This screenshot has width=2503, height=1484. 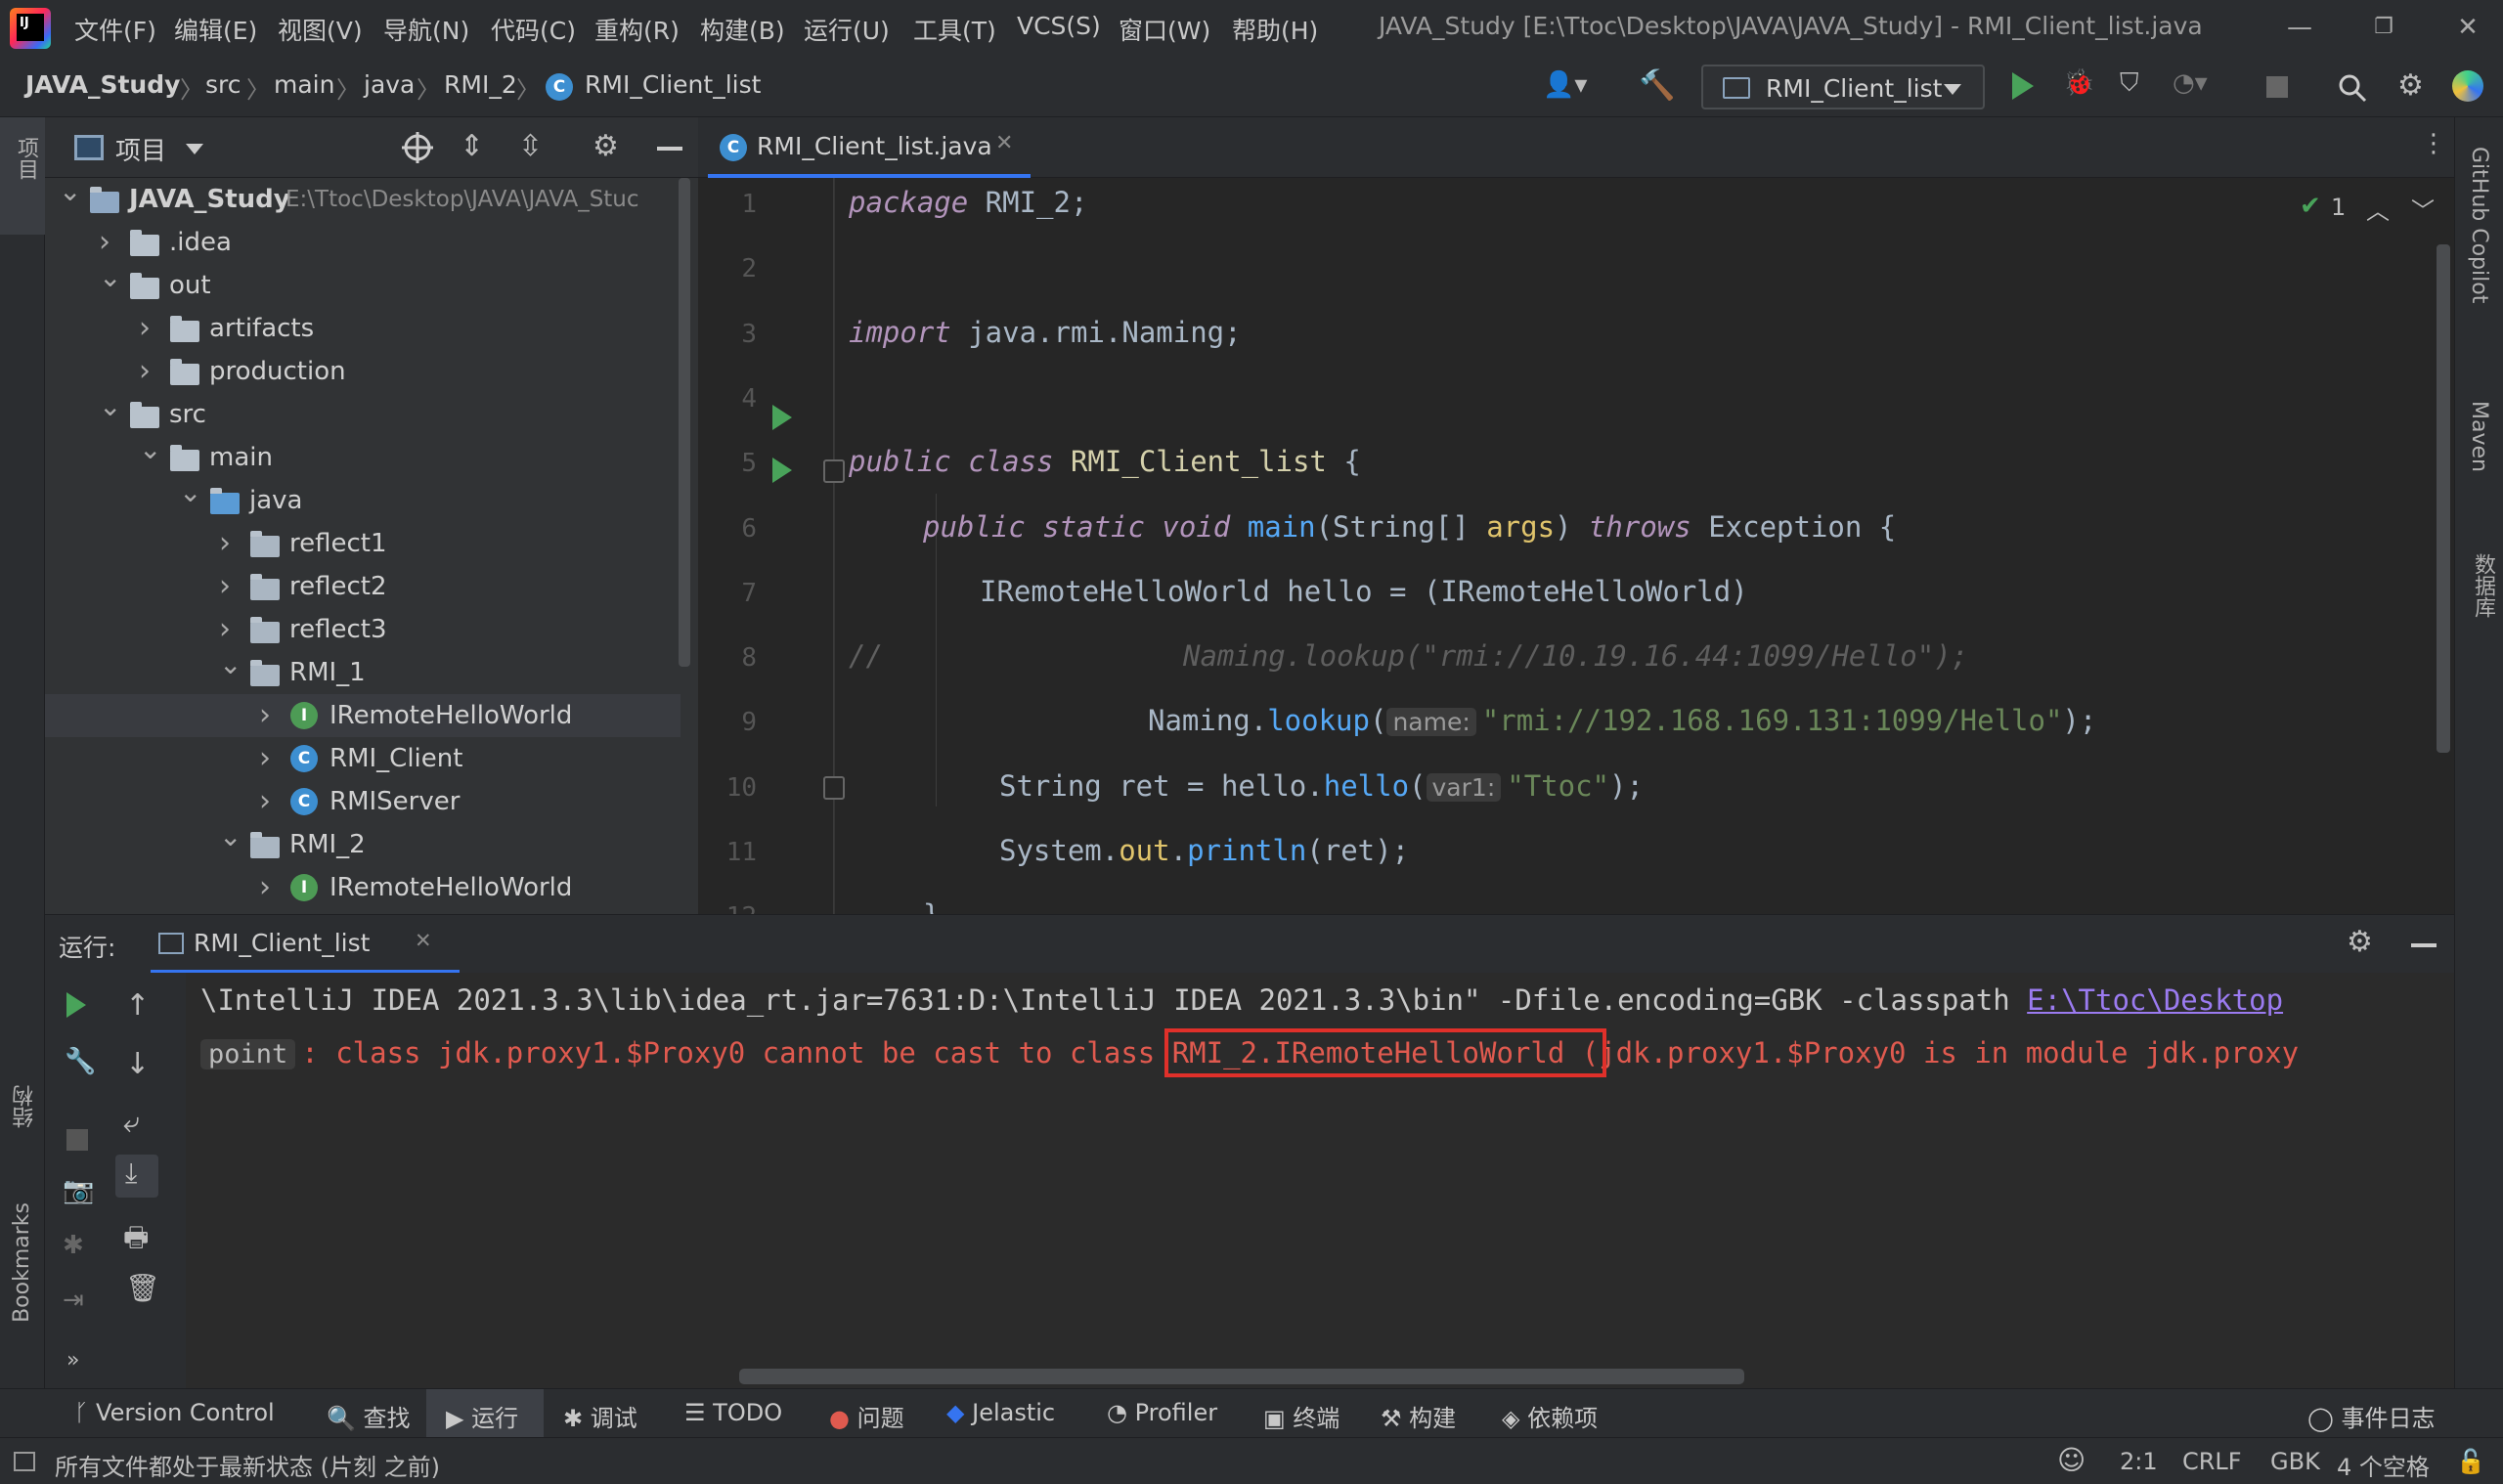 What do you see at coordinates (1241, 1376) in the screenshot?
I see `console-hscrollbar` at bounding box center [1241, 1376].